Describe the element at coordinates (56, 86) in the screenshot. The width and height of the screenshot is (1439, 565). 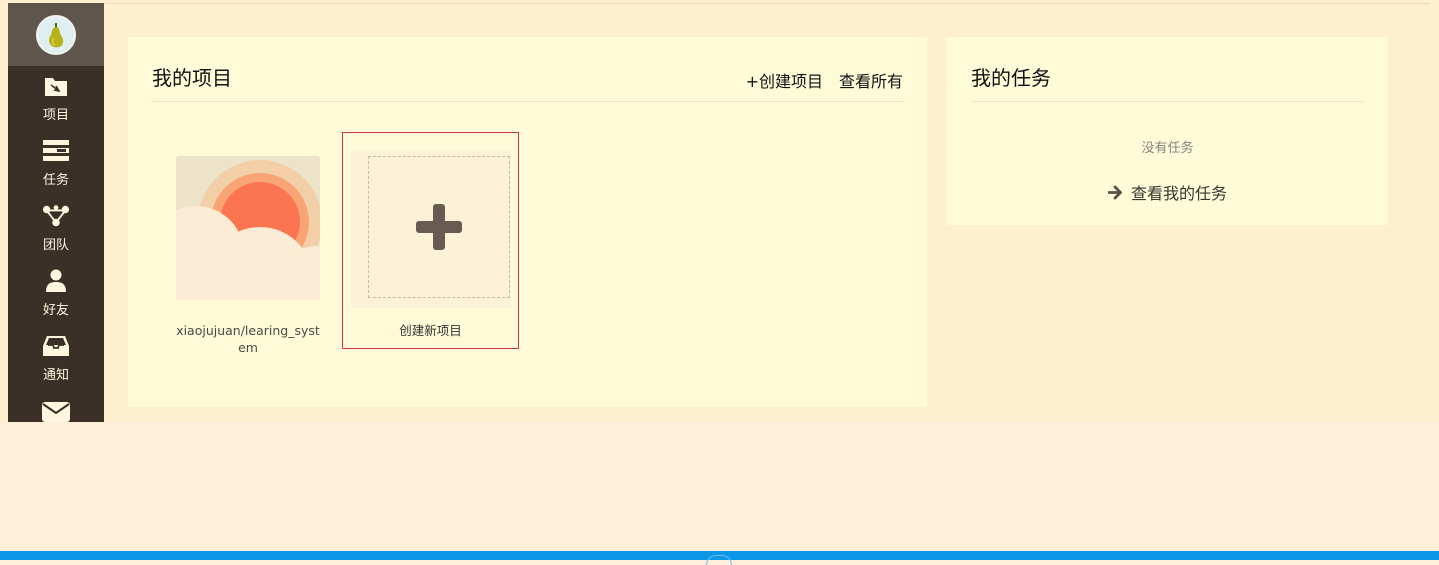
I see `folder-icon` at that location.